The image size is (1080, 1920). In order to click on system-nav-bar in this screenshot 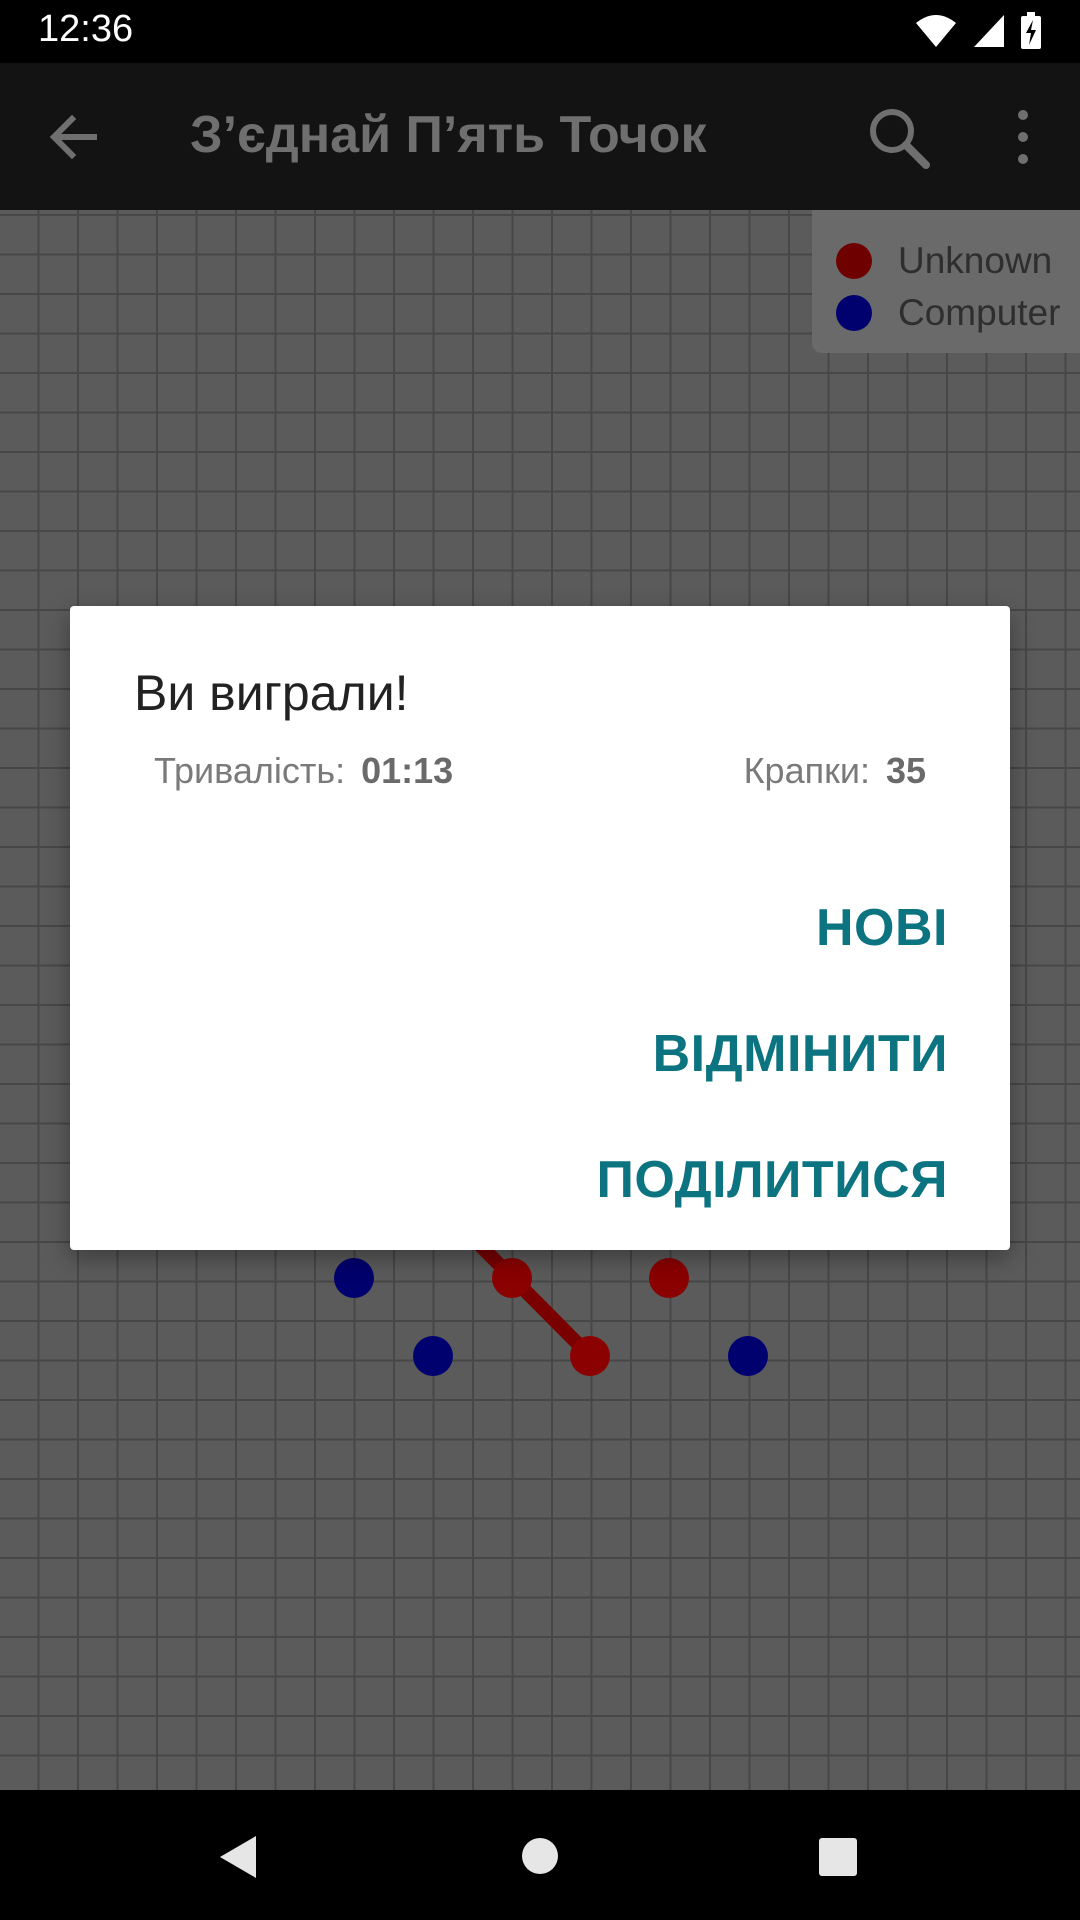, I will do `click(540, 1855)`.